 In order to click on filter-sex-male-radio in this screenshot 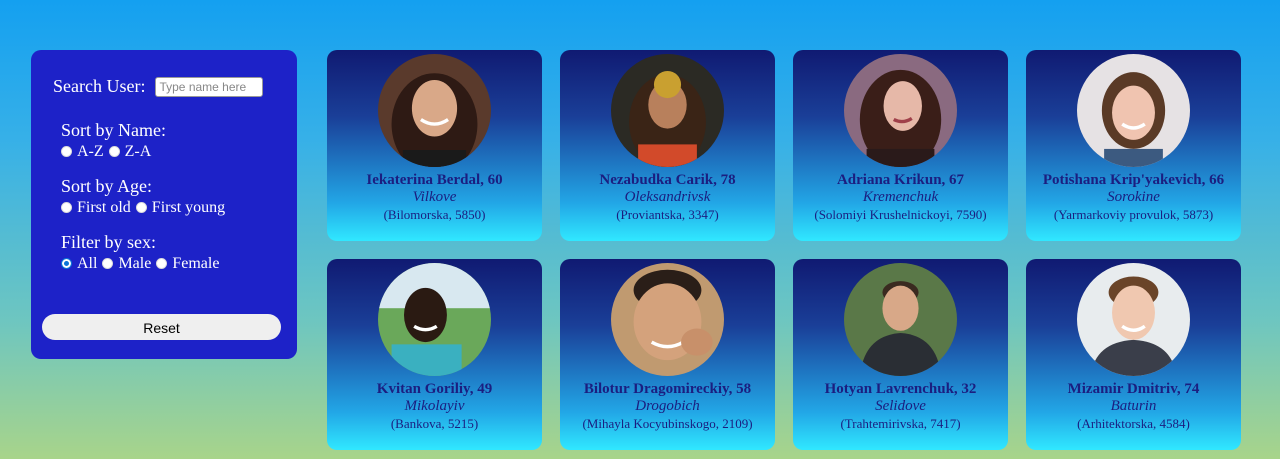, I will do `click(108, 263)`.